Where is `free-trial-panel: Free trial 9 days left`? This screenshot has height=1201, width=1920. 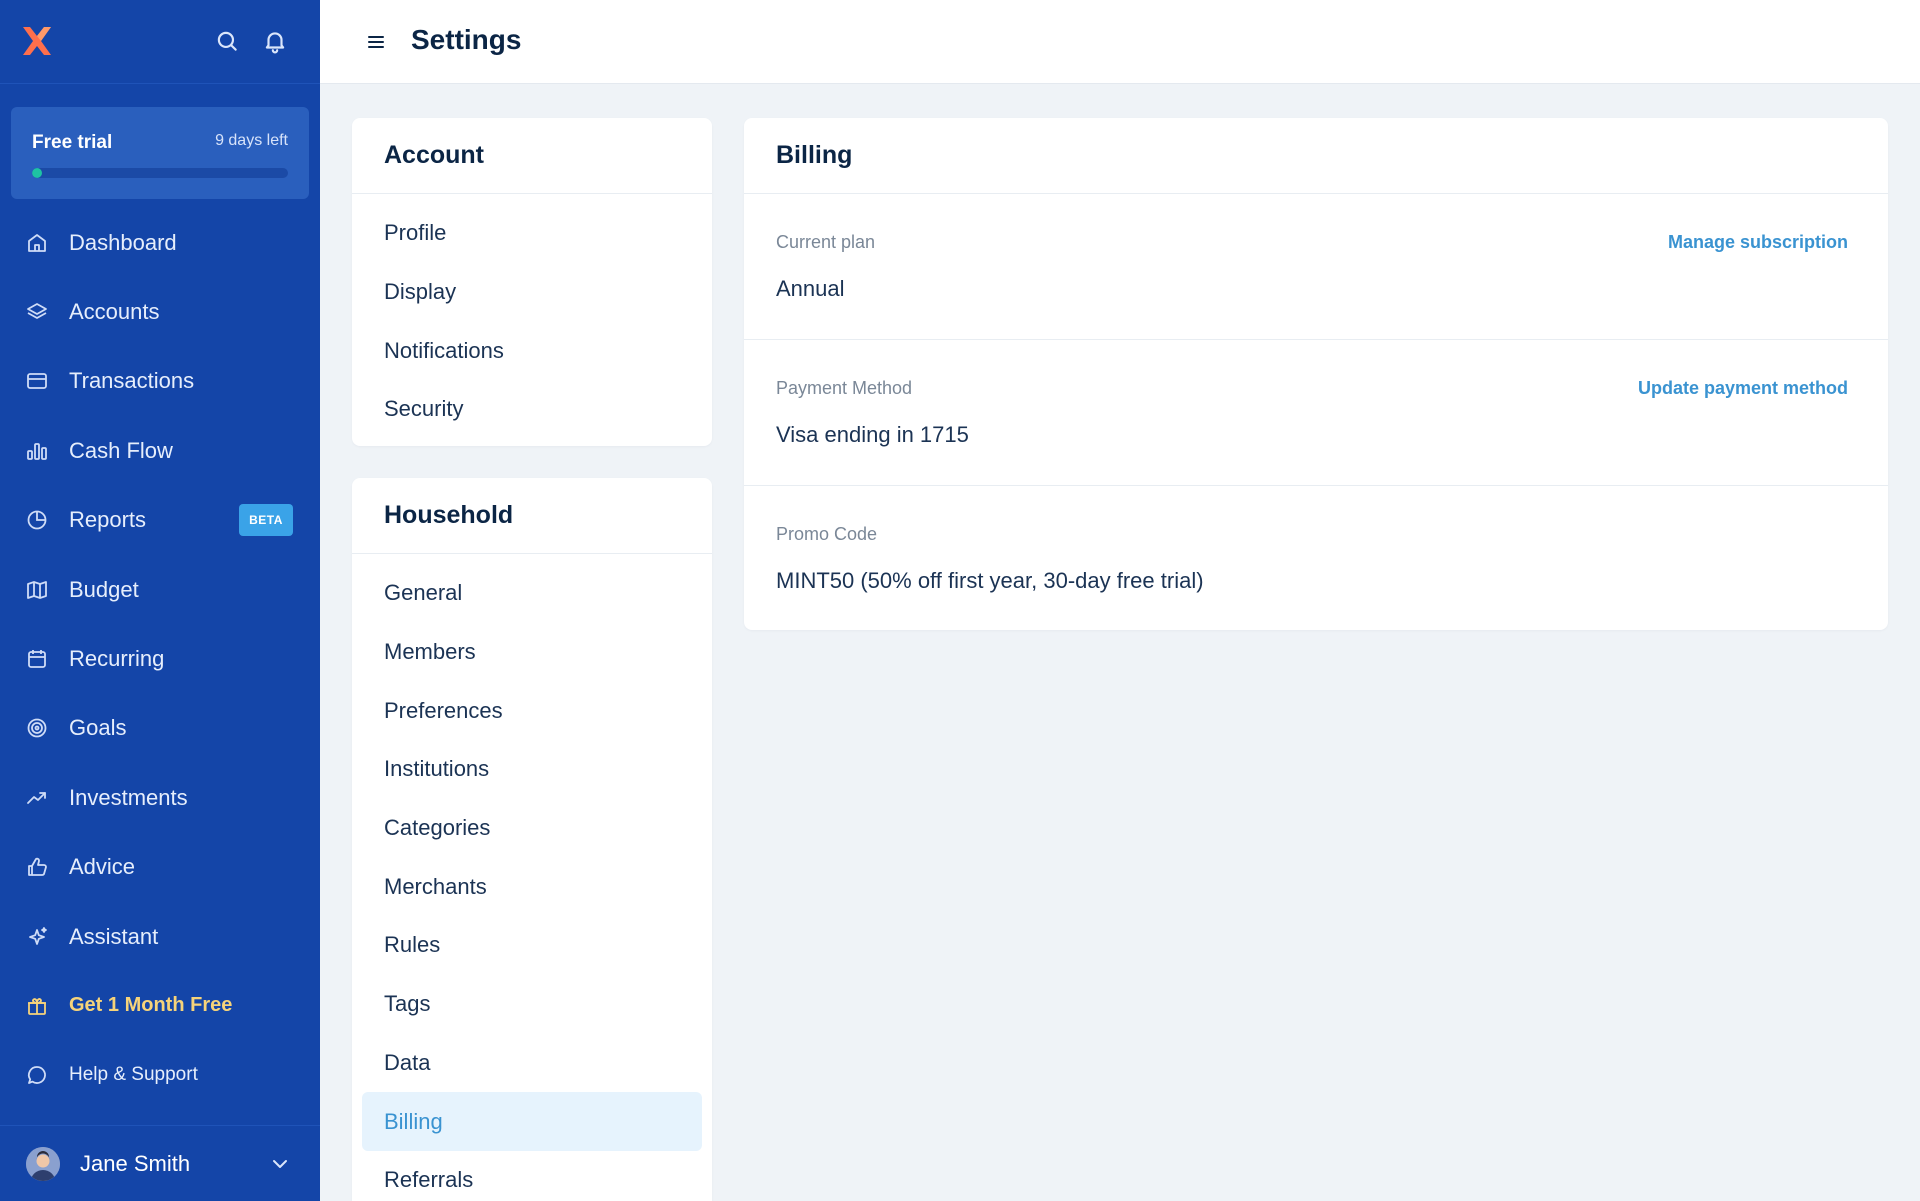 free-trial-panel: Free trial 9 days left is located at coordinates (160, 153).